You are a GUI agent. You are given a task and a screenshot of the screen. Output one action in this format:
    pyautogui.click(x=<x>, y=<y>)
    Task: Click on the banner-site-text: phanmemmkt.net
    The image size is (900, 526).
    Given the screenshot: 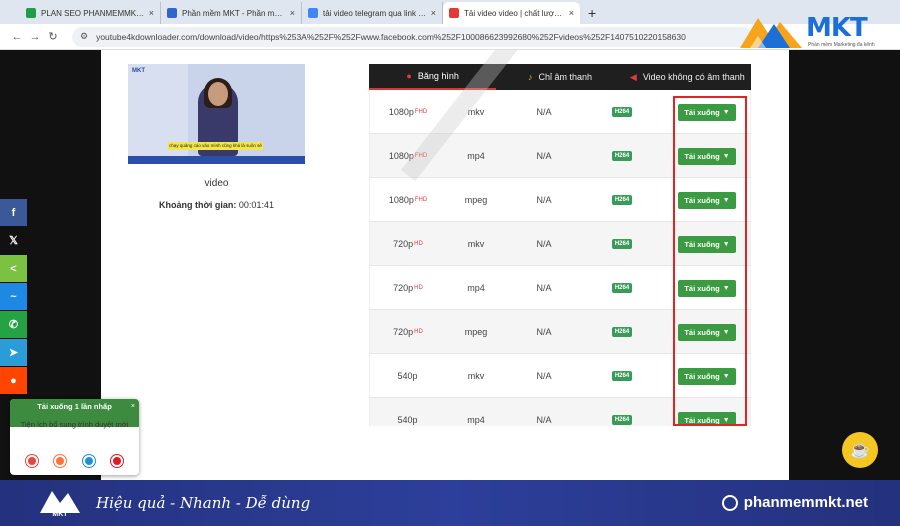 What is the action you would take?
    pyautogui.click(x=805, y=502)
    